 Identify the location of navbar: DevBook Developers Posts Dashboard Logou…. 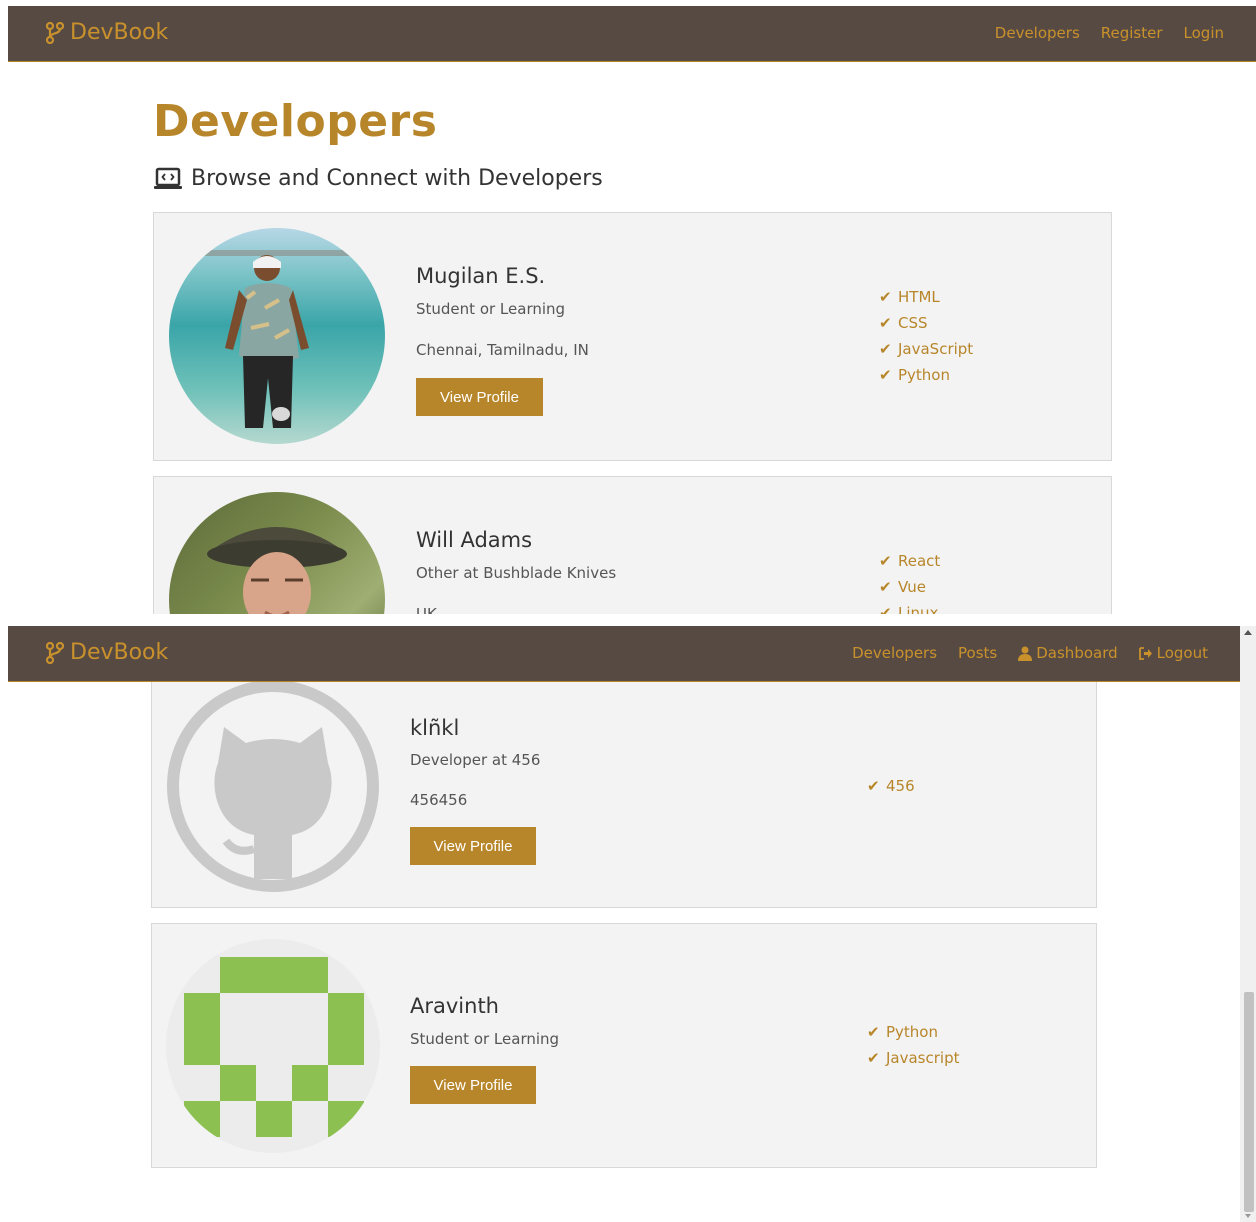
(624, 654).